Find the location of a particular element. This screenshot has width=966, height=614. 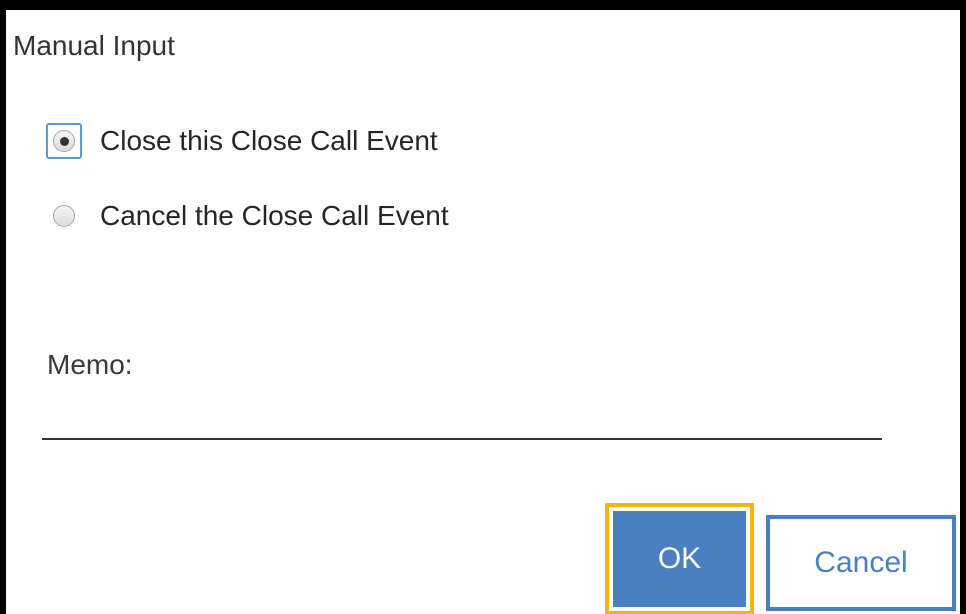

cancel-event-label: Cancel the Close Call Event is located at coordinates (274, 216).